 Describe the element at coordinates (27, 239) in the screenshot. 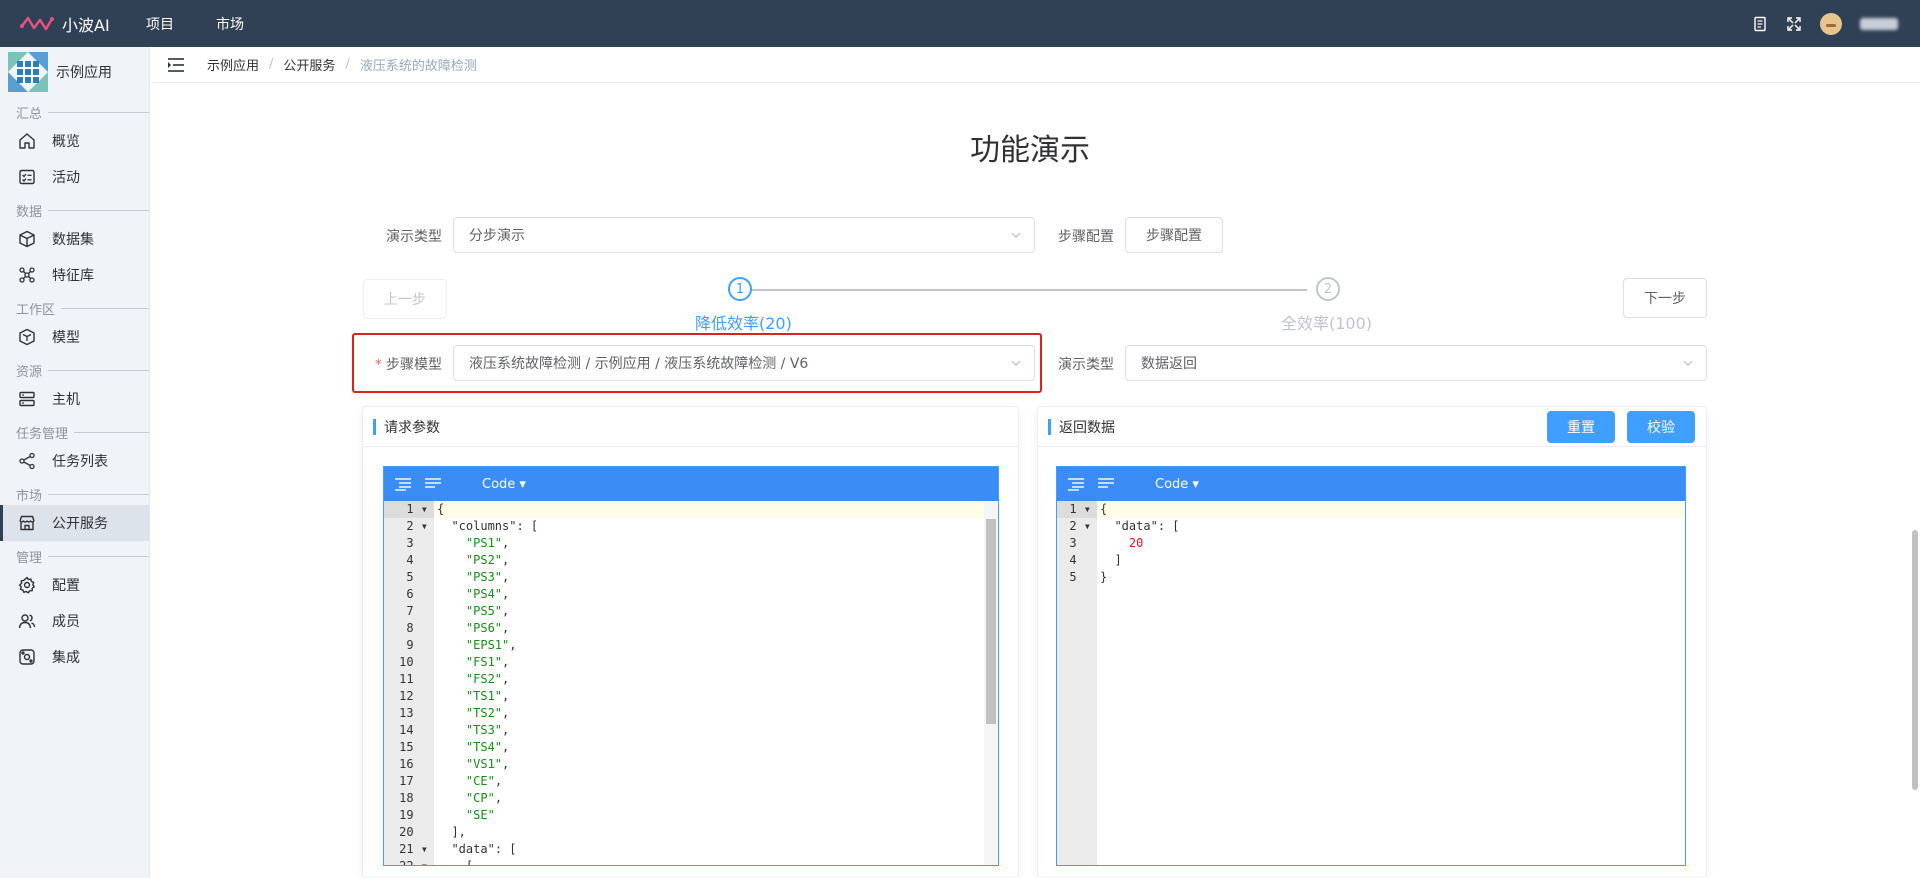

I see `cube-icon` at that location.